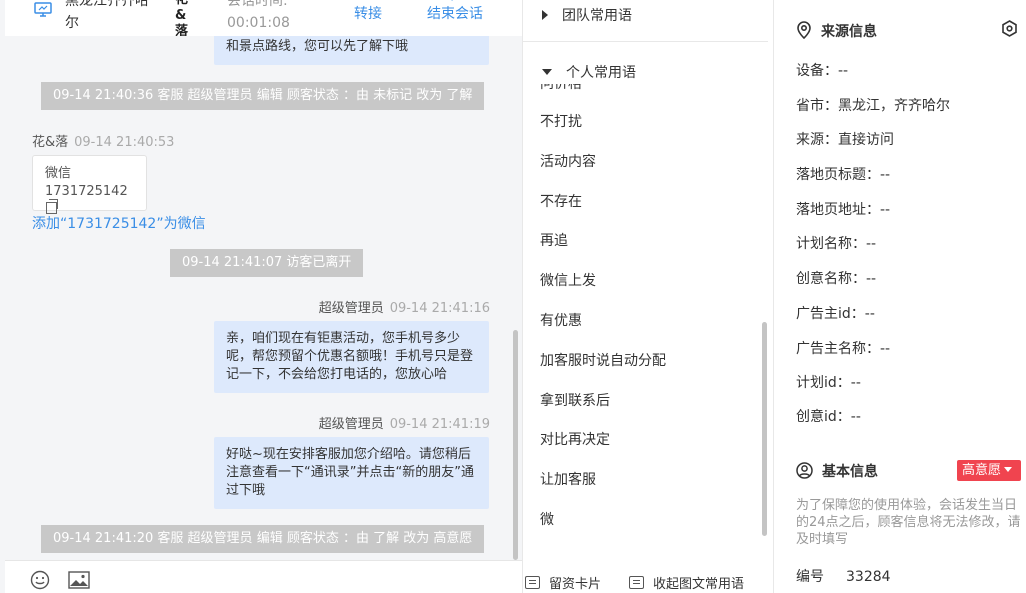 This screenshot has height=593, width=1026. Describe the element at coordinates (561, 320) in the screenshot. I see `phrase-item: 有优惠` at that location.